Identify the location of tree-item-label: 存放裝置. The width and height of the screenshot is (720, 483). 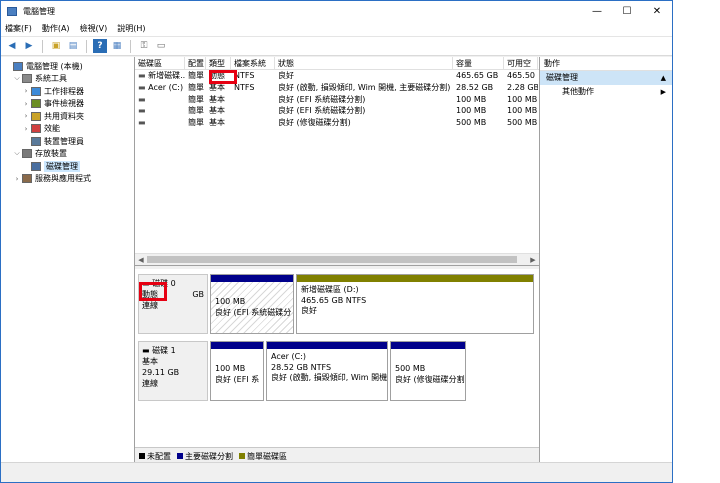
(51, 154).